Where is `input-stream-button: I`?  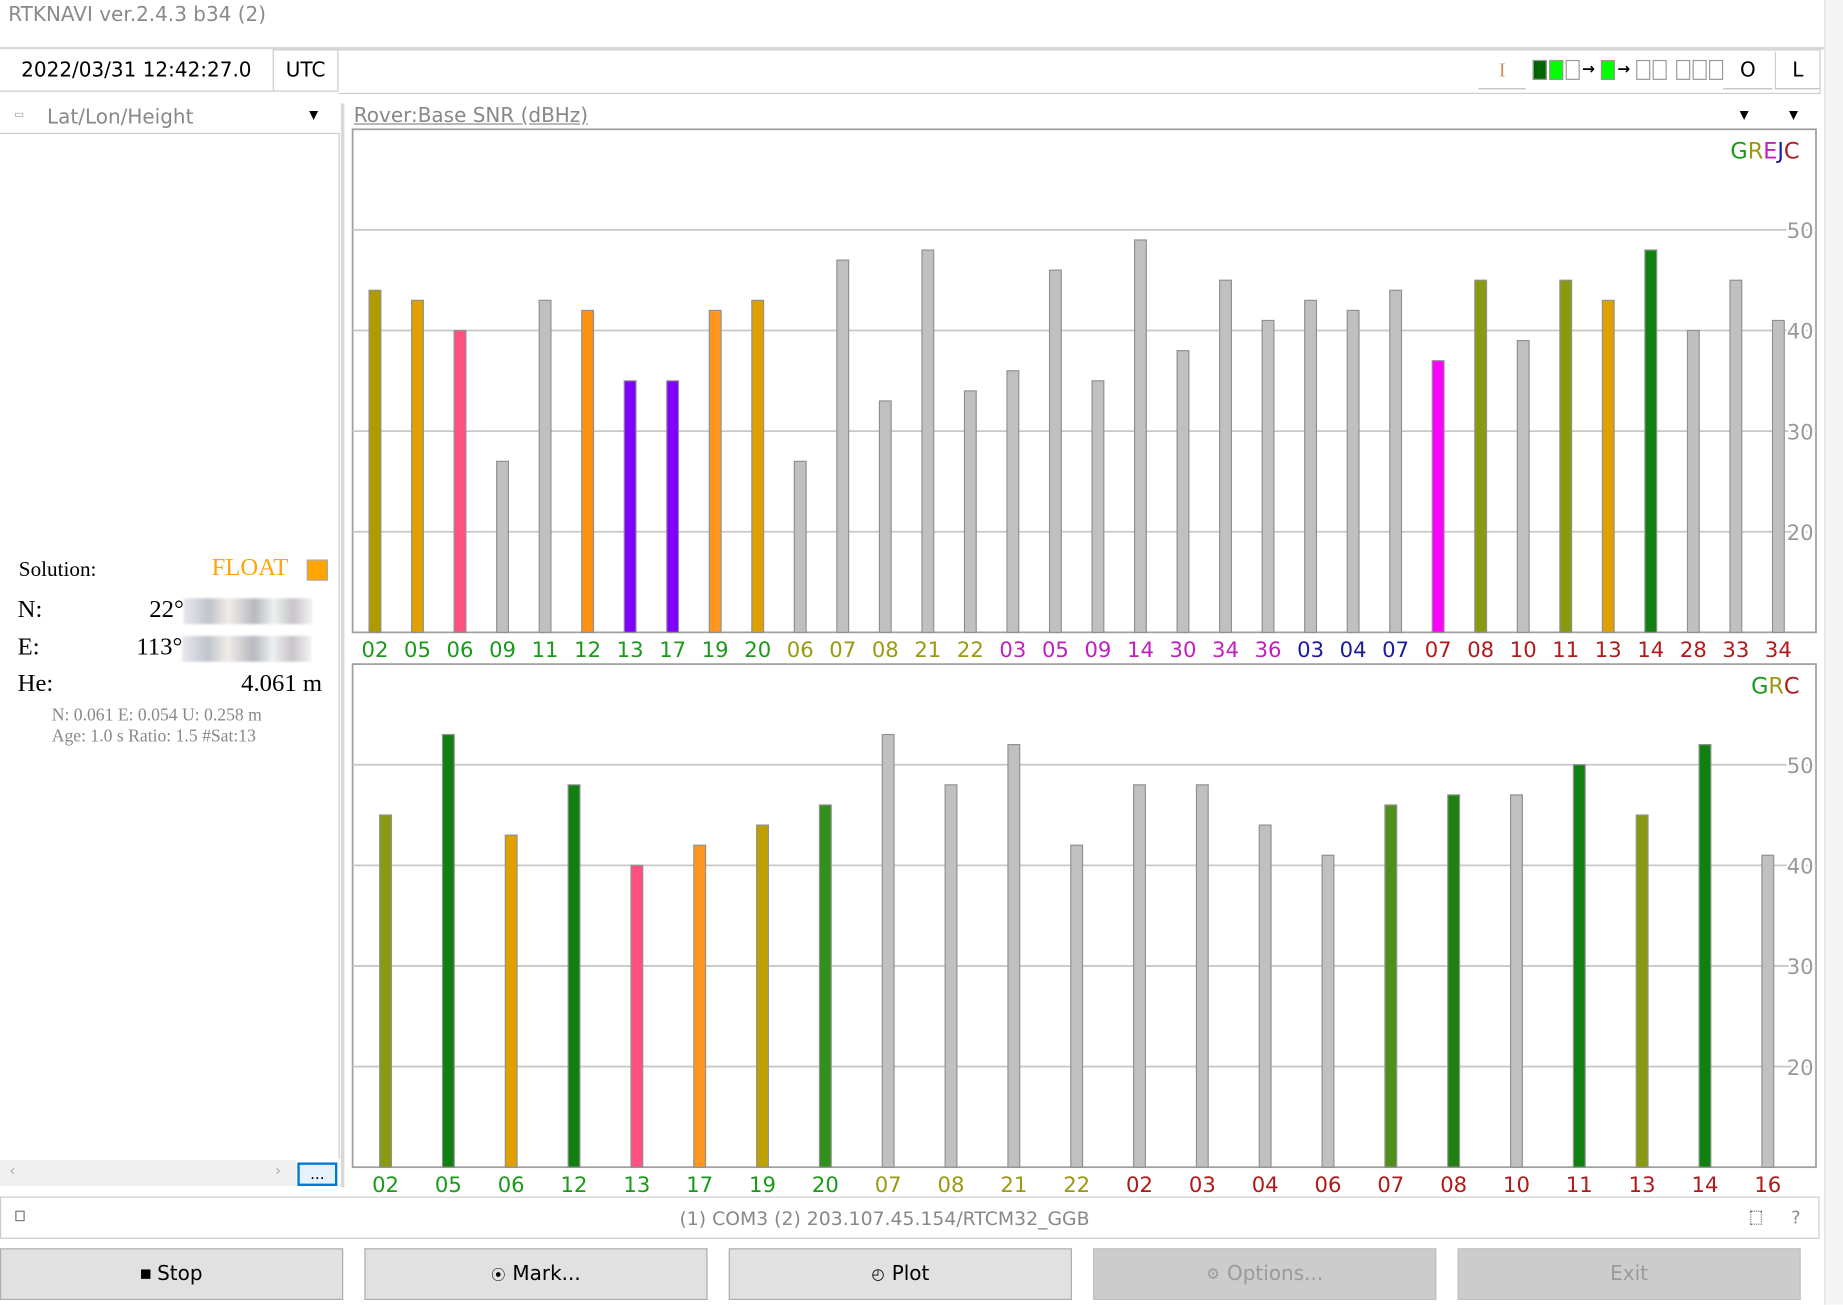 input-stream-button: I is located at coordinates (1502, 71).